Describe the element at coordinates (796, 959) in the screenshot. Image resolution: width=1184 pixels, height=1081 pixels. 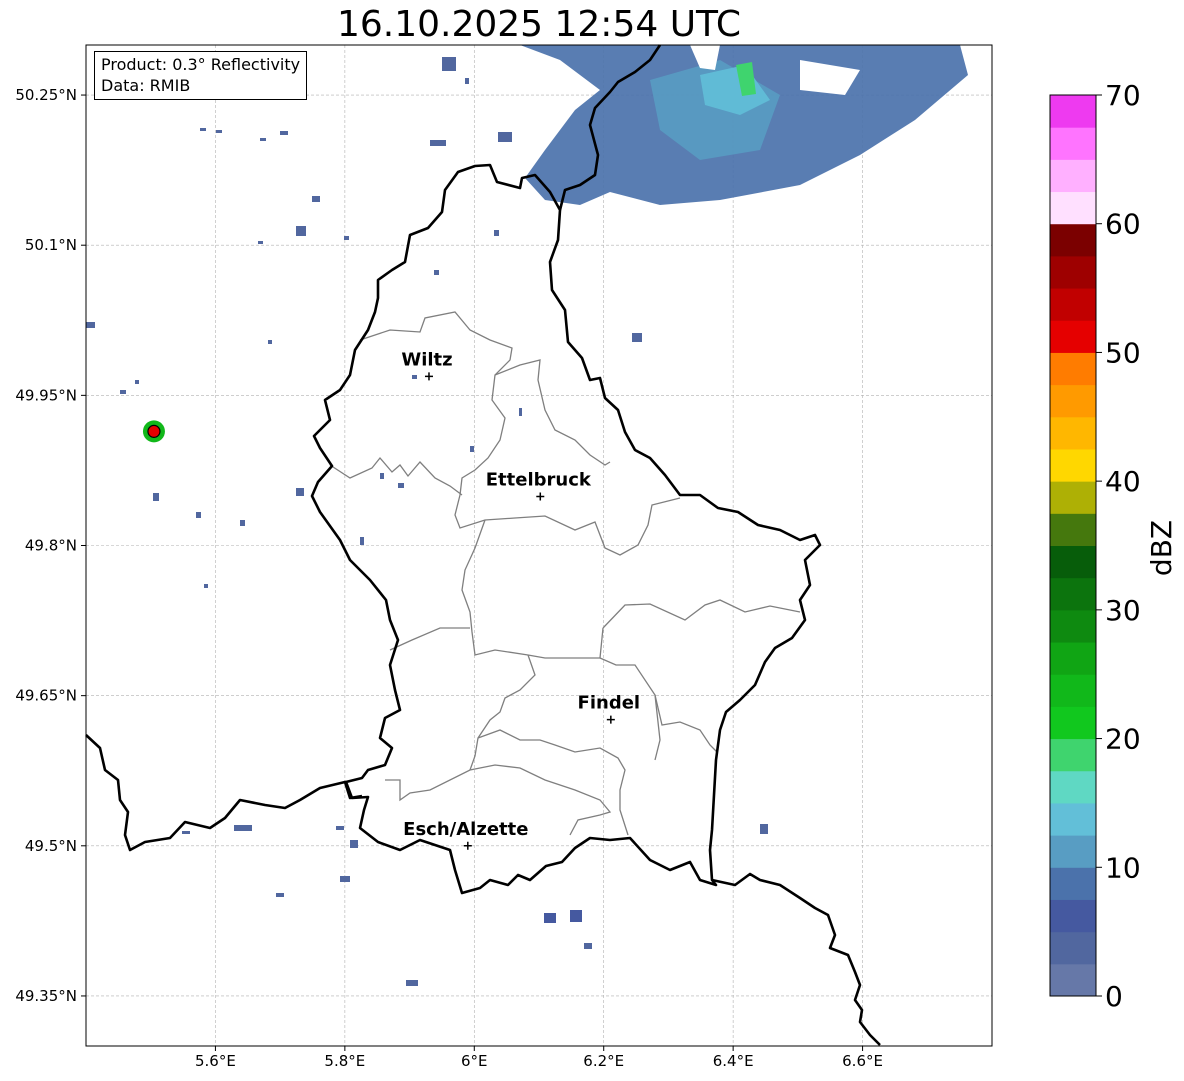
I see `france-germany-border` at that location.